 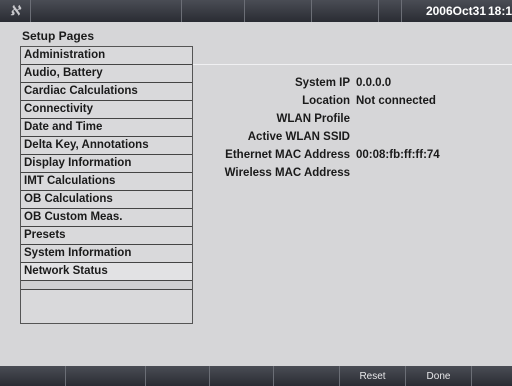 What do you see at coordinates (298, 137) in the screenshot?
I see `active-wlan-ssid-label: Active WLAN SSID` at bounding box center [298, 137].